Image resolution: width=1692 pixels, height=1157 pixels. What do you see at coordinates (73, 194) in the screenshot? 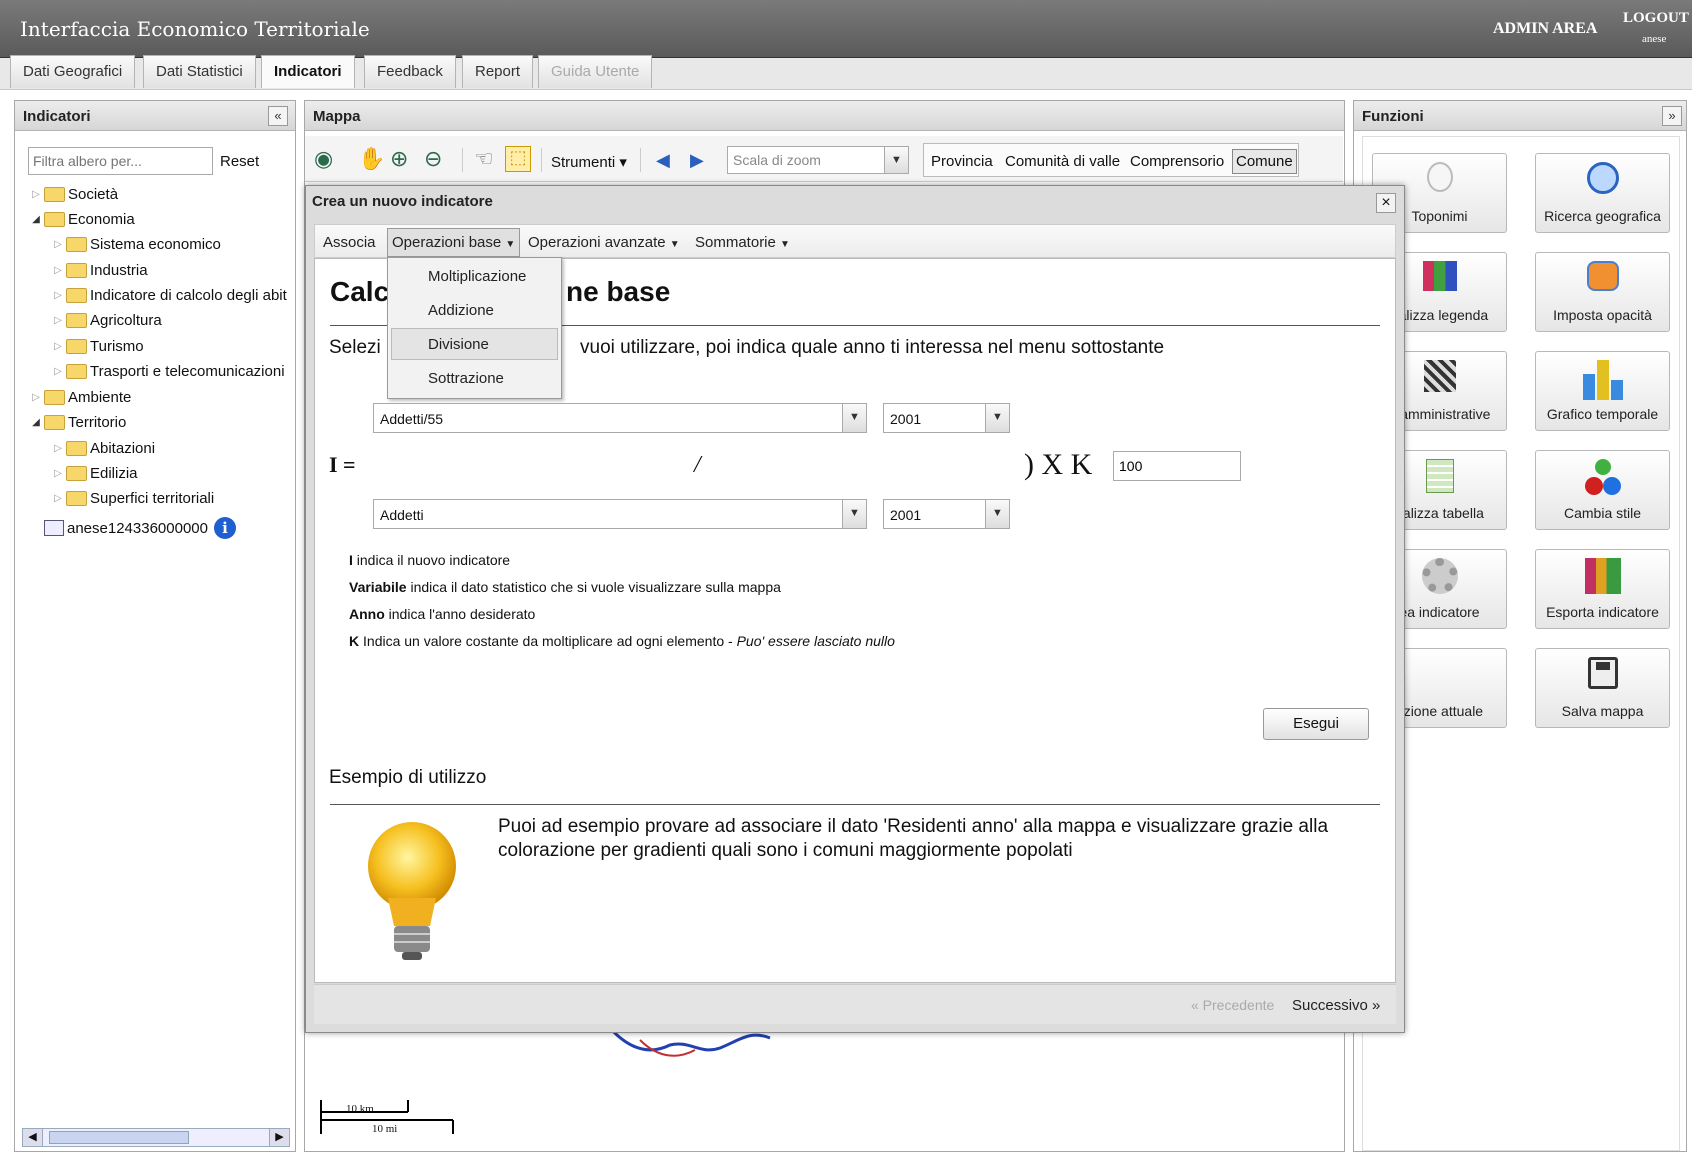
I see `tree-node-societa: ▷ Società` at bounding box center [73, 194].